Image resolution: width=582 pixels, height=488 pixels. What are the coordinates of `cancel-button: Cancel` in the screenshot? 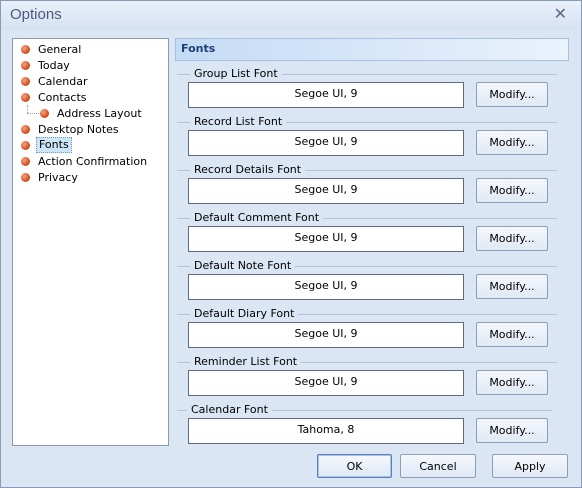 It's located at (438, 466).